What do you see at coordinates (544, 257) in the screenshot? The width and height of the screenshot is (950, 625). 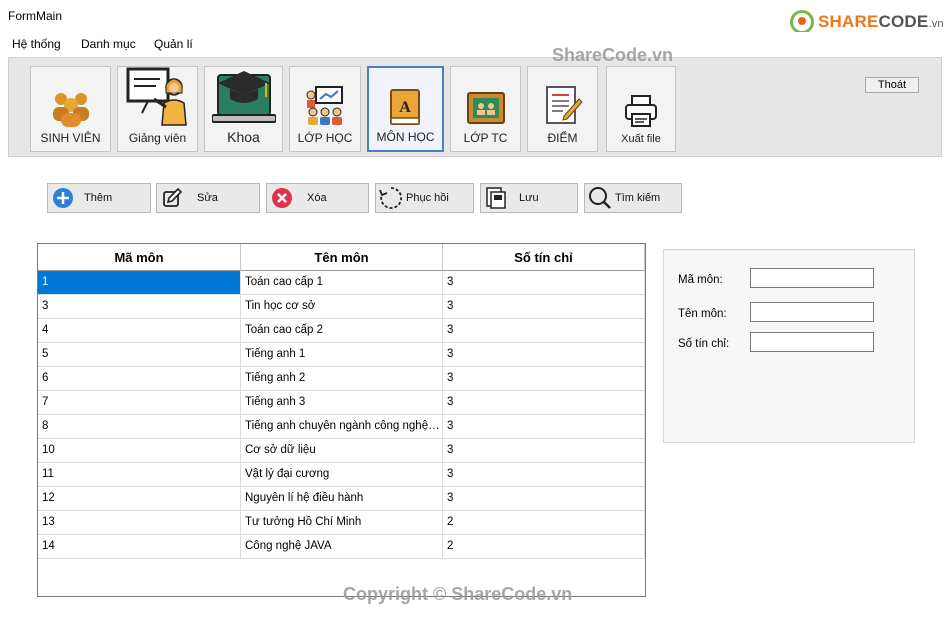 I see `column-header-so-tin-chi: Số tín chỉ` at bounding box center [544, 257].